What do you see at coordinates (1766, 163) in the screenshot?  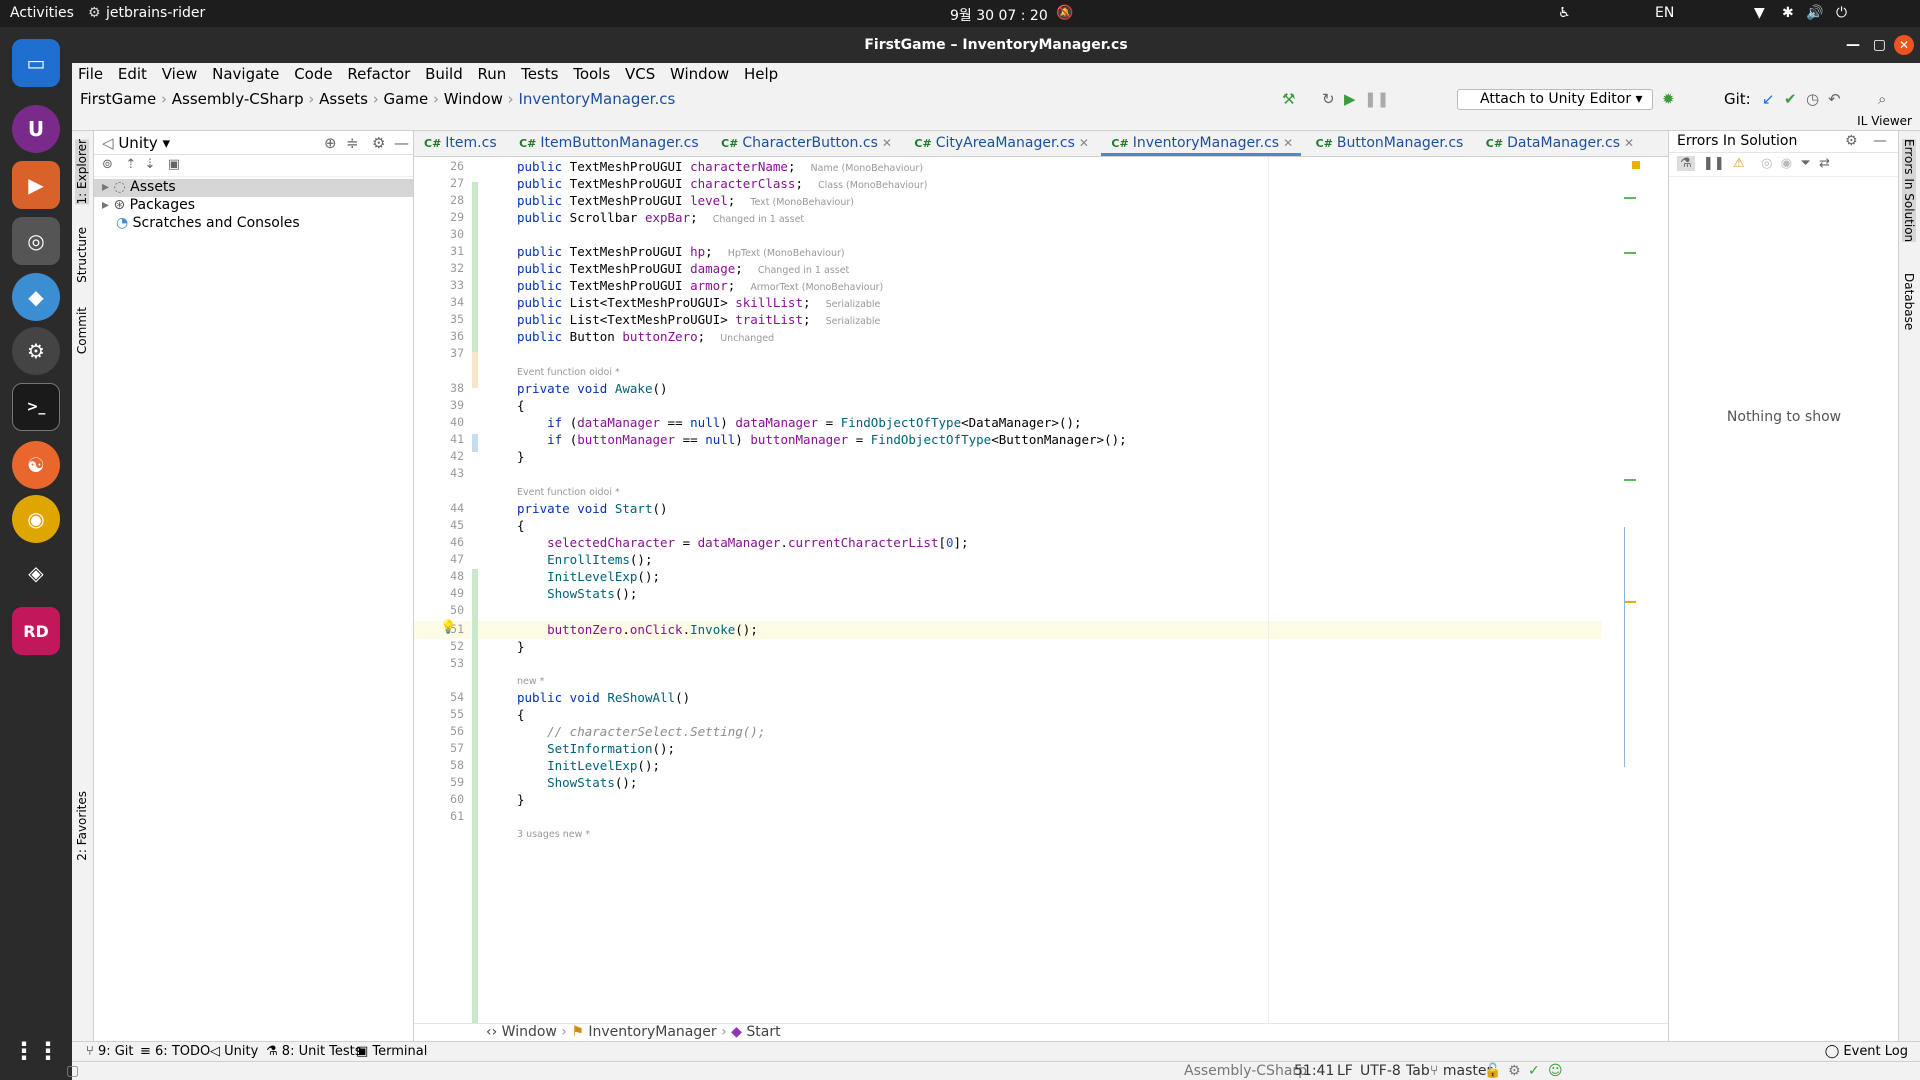 I see `visibility-icon: ◎` at bounding box center [1766, 163].